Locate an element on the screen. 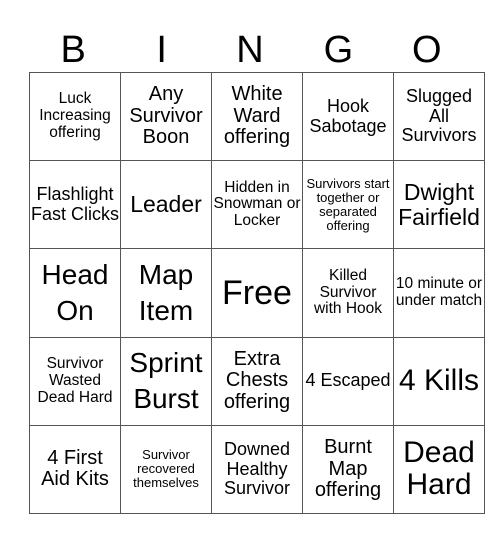  bingo-cell-free: Free is located at coordinates (257, 293).